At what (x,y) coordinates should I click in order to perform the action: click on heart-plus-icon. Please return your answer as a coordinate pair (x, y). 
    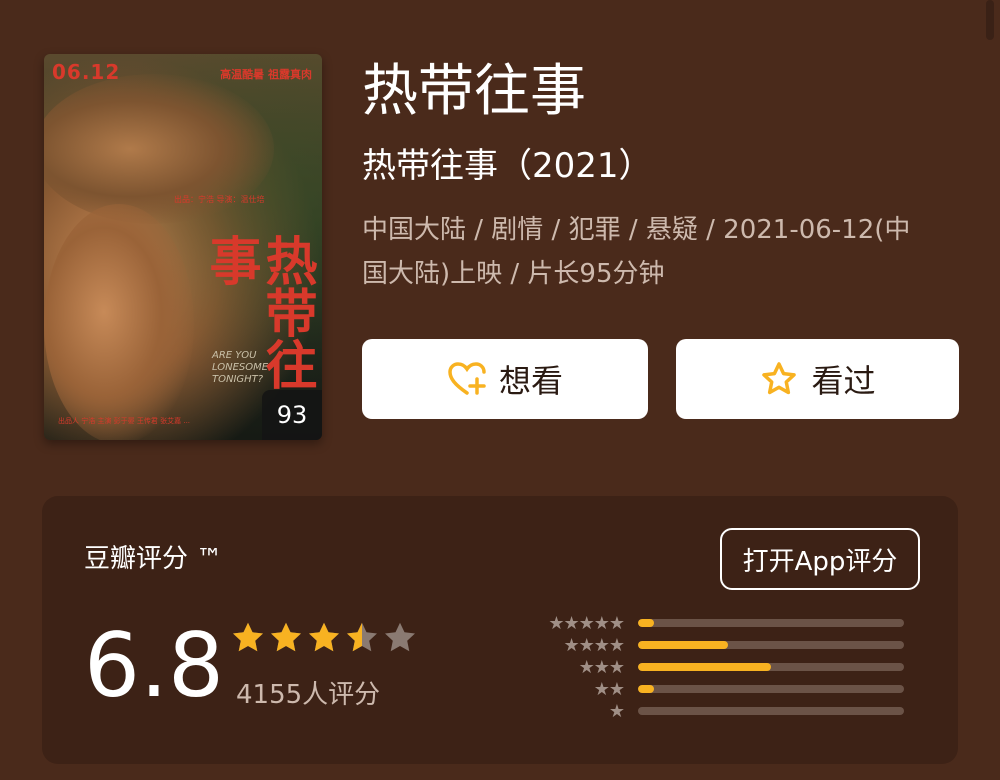
    Looking at the image, I should click on (467, 379).